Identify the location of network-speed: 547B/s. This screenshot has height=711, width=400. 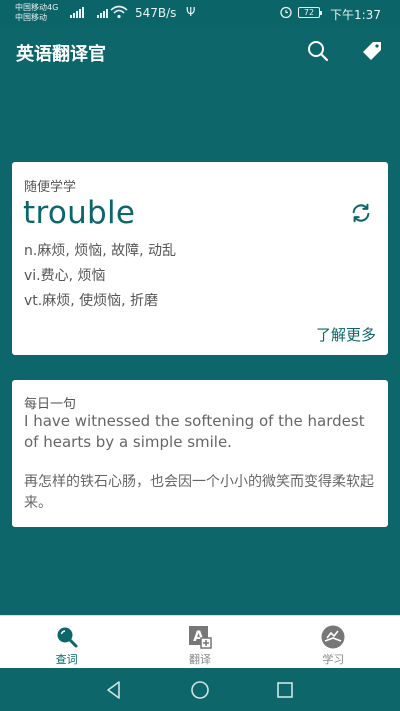
(156, 13).